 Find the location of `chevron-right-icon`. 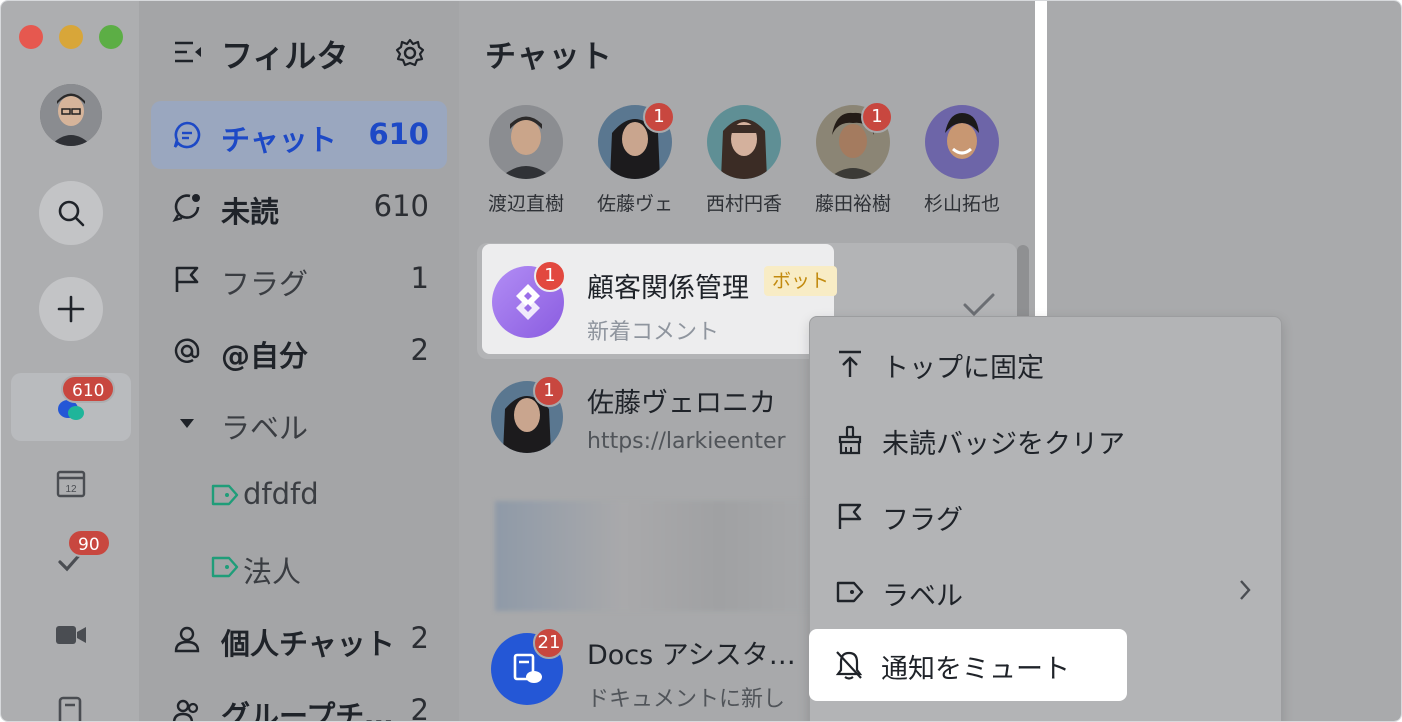

chevron-right-icon is located at coordinates (1245, 592).